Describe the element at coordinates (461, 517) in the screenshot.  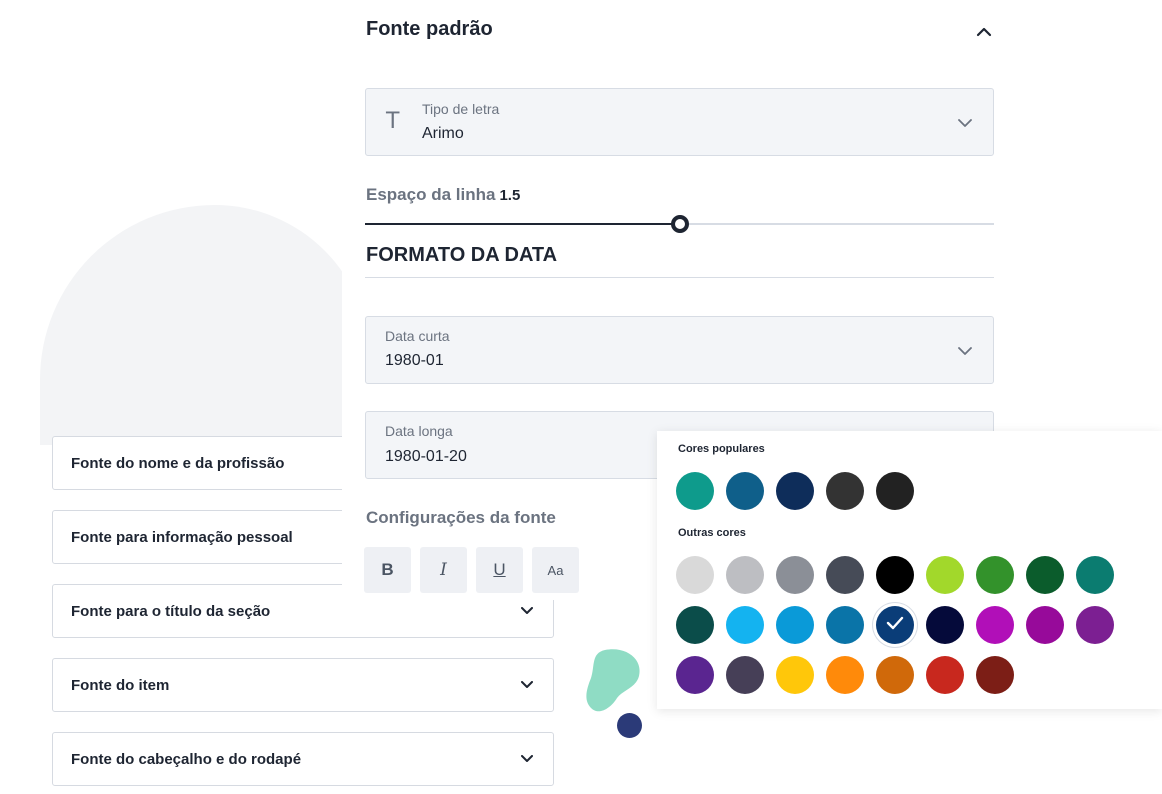
I see `font-settings-label: Configurações da fonte` at that location.